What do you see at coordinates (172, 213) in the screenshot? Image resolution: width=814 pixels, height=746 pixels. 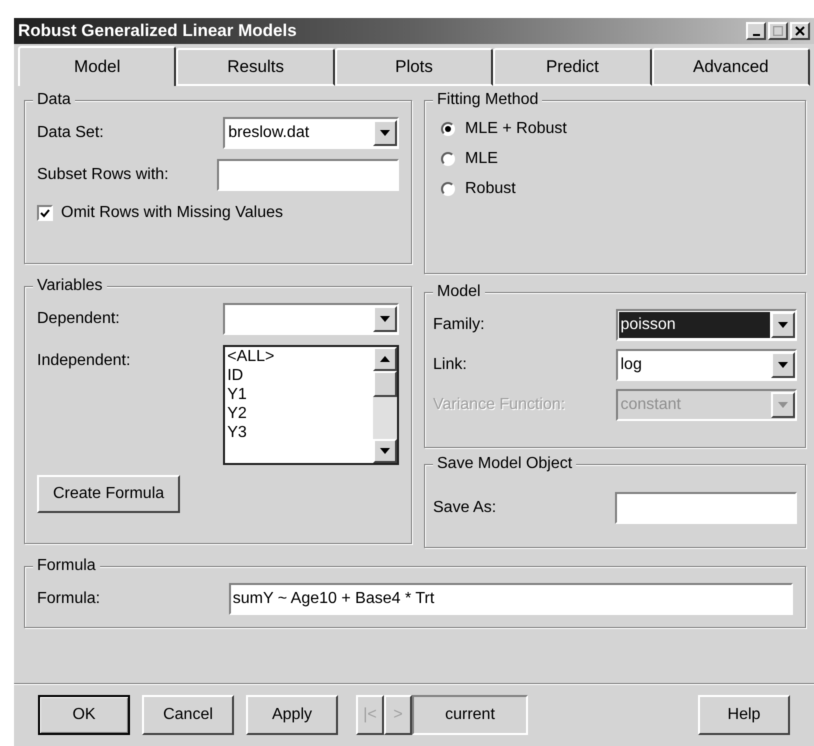 I see `checkbox-label: Omit Rows with Missing Values` at bounding box center [172, 213].